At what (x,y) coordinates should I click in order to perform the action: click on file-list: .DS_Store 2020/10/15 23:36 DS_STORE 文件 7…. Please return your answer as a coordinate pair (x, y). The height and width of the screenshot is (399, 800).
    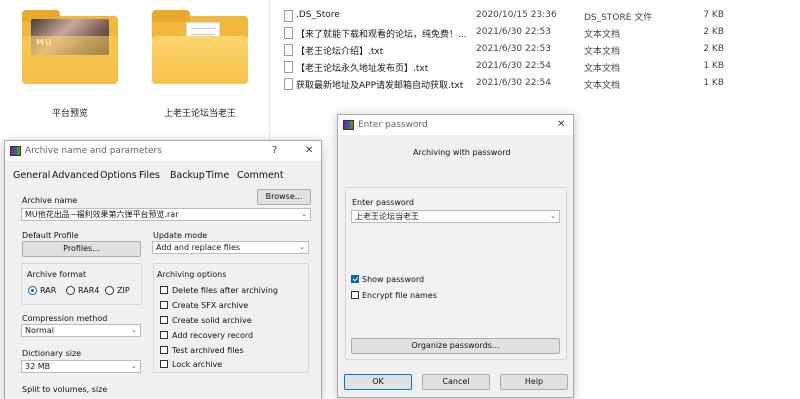
    Looking at the image, I should click on (541, 50).